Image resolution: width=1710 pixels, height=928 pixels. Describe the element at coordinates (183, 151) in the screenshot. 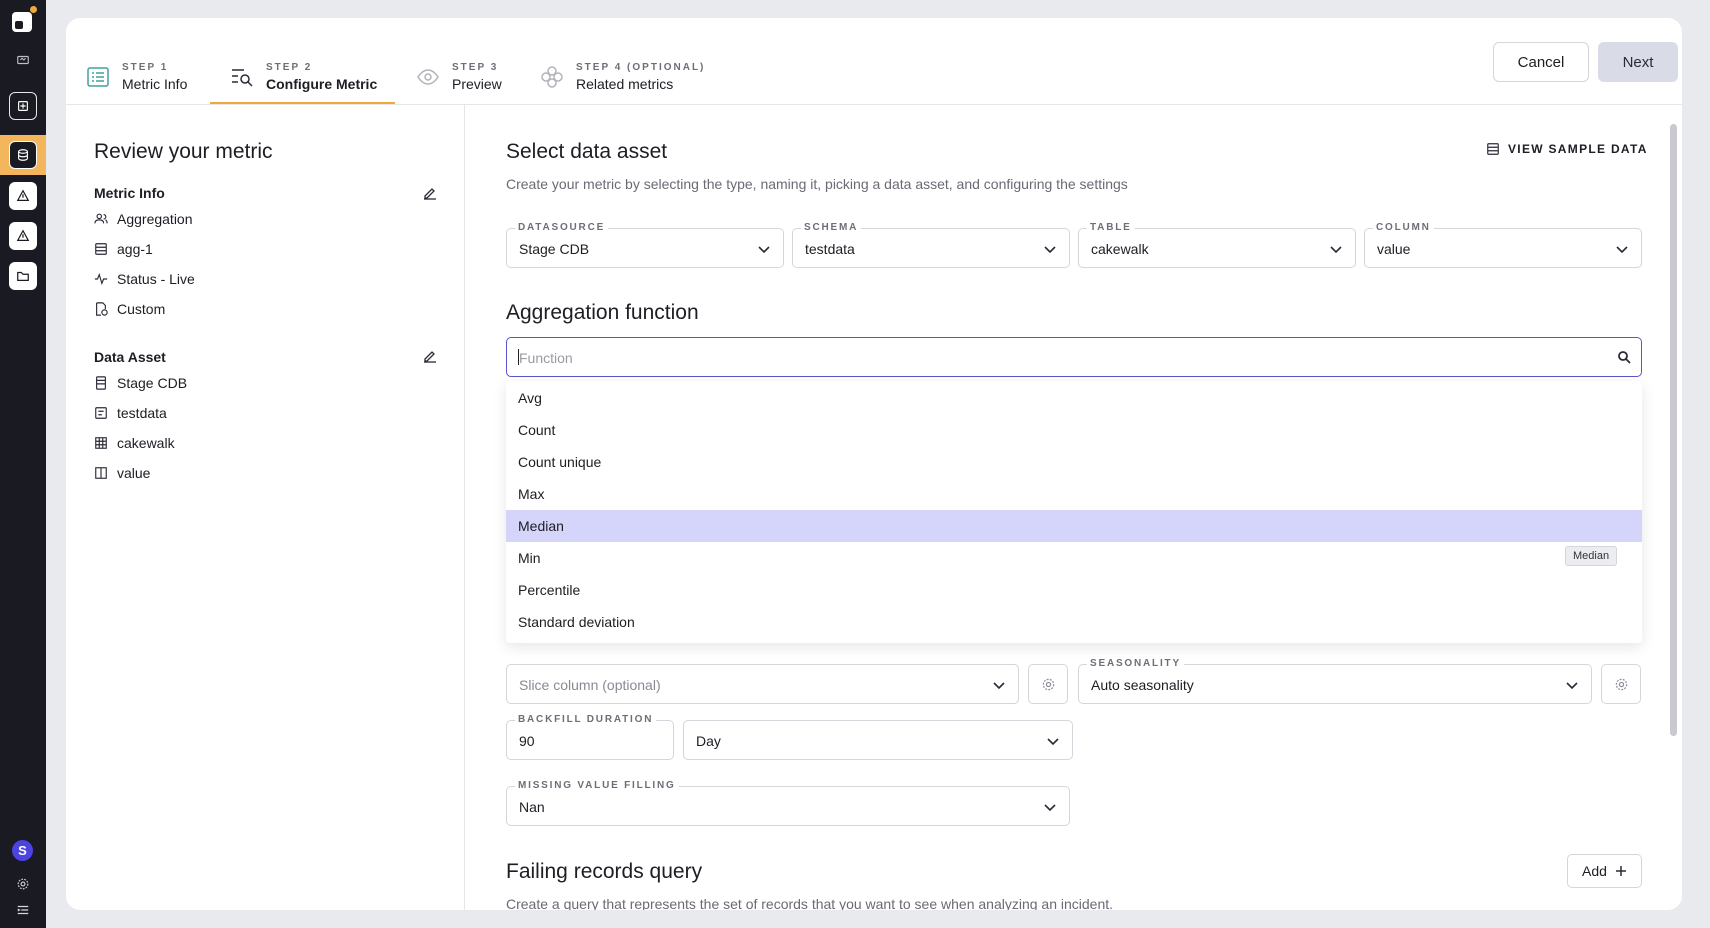

I see `review-title: Review your metric` at that location.